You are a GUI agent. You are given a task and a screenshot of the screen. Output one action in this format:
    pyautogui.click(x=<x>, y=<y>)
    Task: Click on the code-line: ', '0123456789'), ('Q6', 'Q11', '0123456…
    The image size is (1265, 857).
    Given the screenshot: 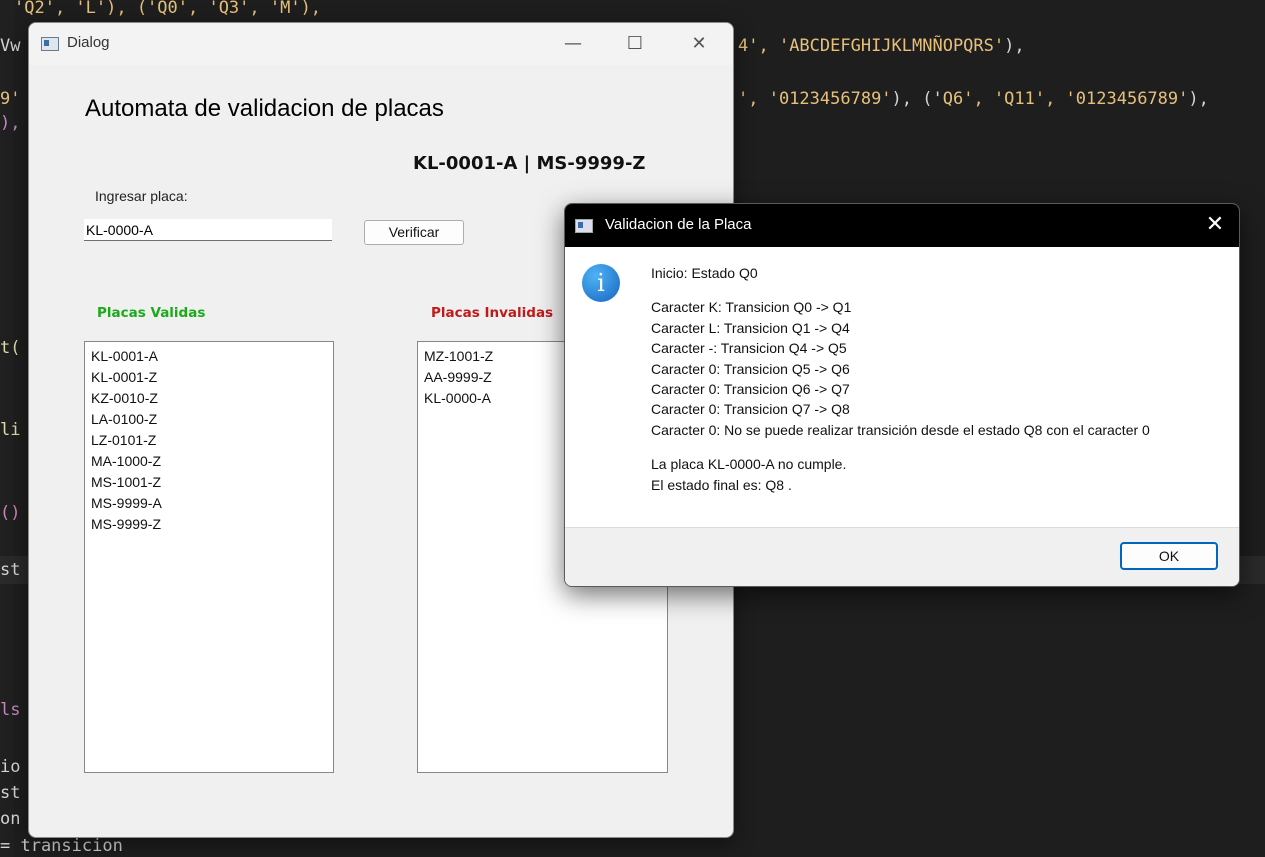 What is the action you would take?
    pyautogui.click(x=973, y=99)
    